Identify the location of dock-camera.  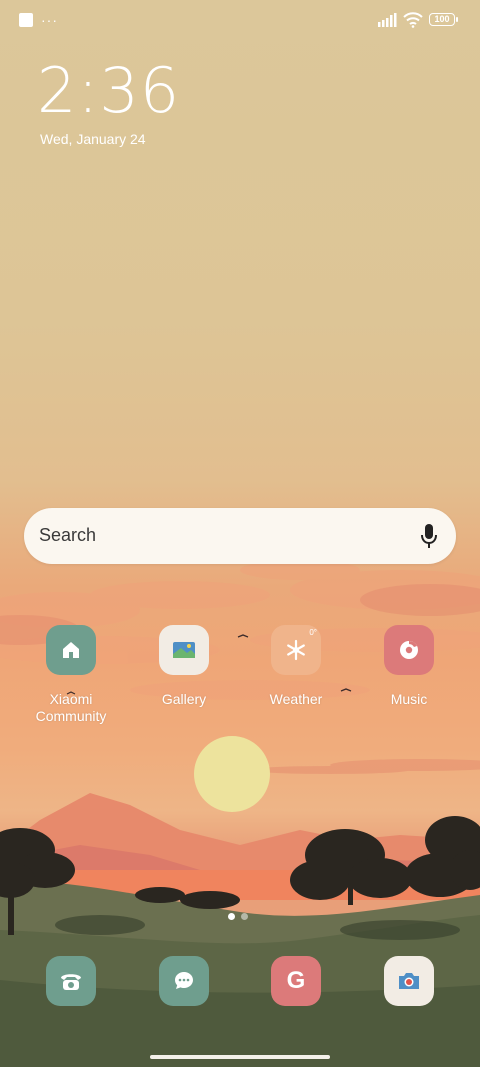
(409, 981).